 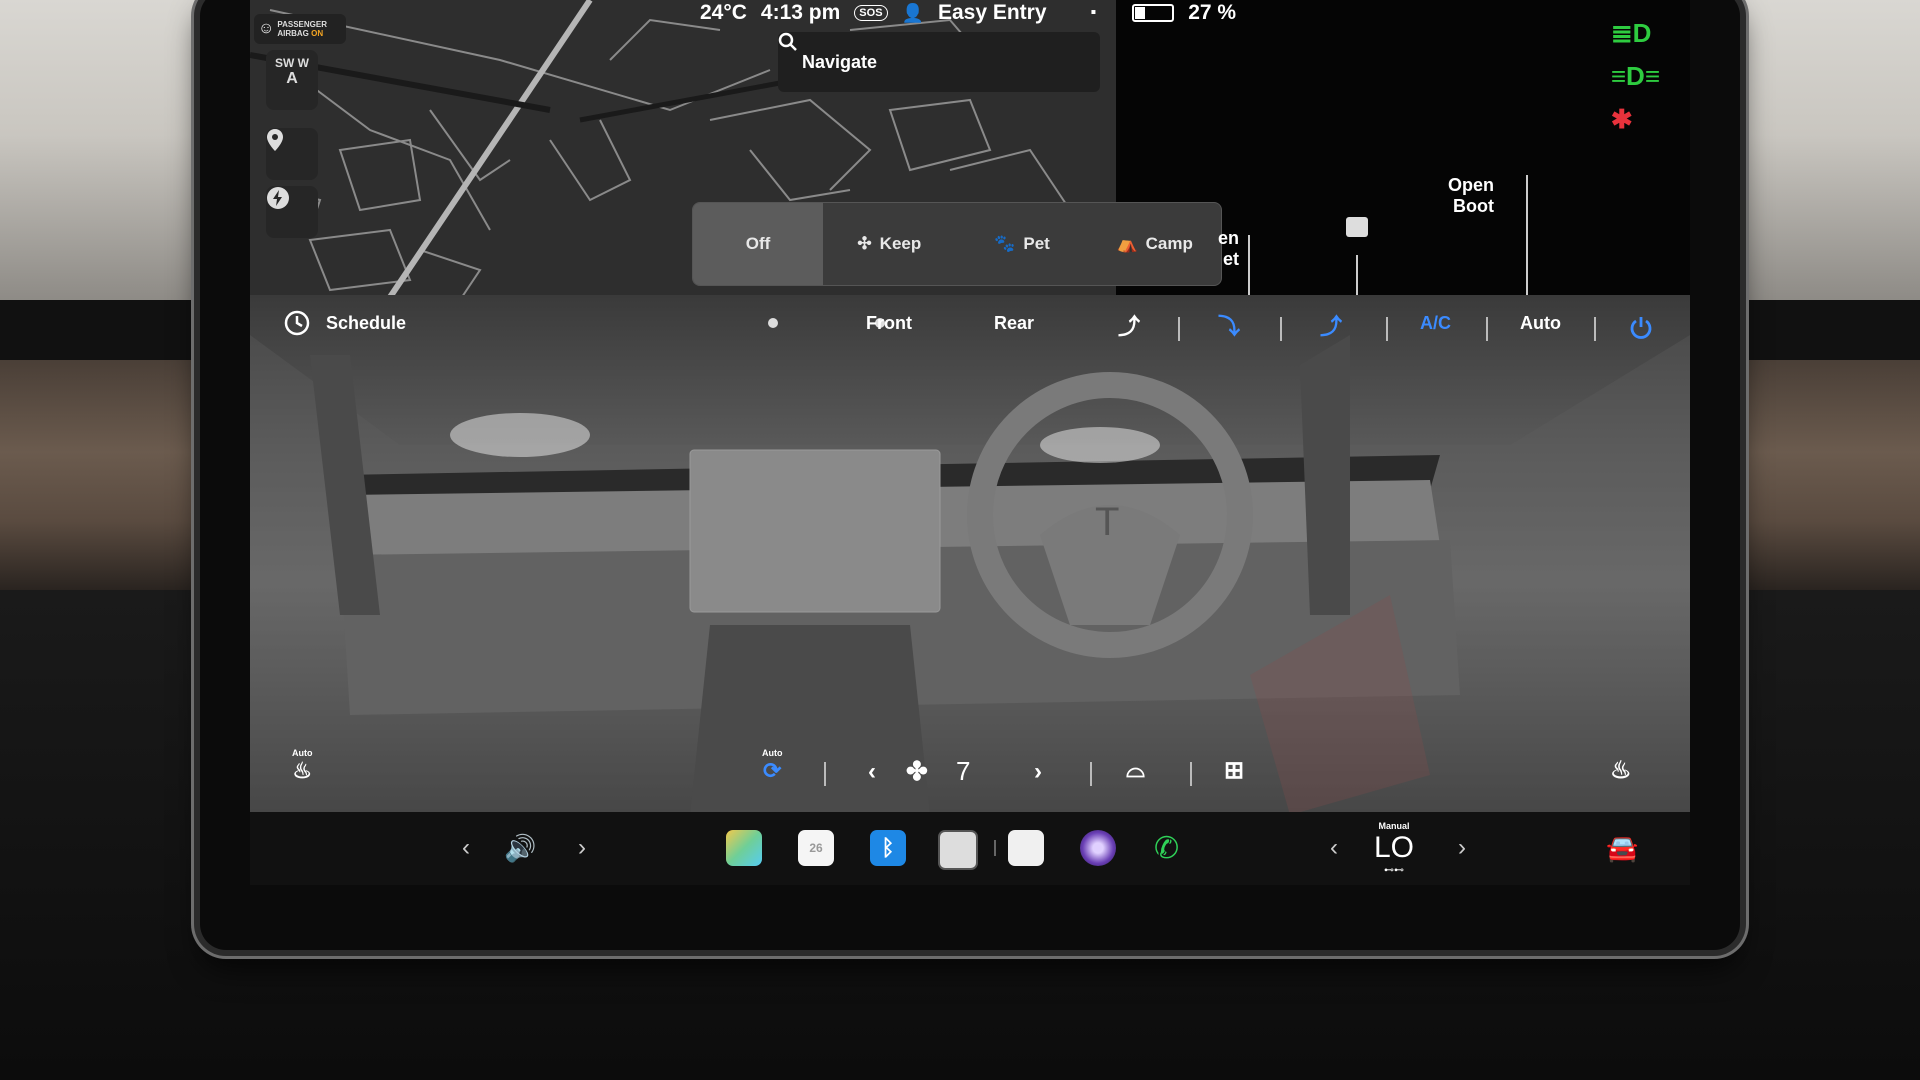 I want to click on vehicle-door-controls: en et Open Boot, so click(x=1388, y=238).